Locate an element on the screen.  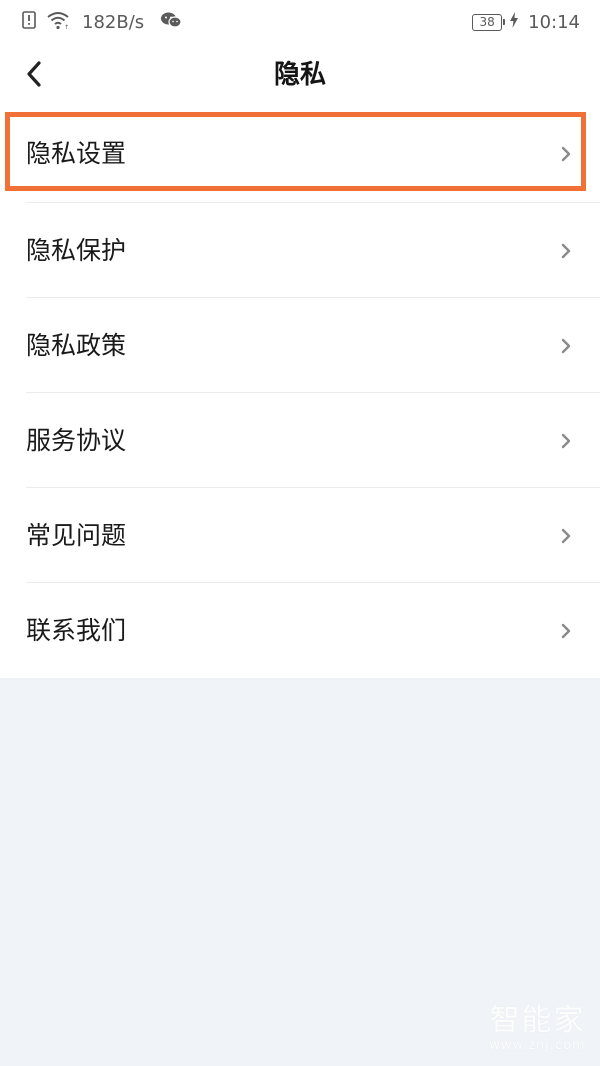
menu-item-contact-us: 联系我们 is located at coordinates (300, 630).